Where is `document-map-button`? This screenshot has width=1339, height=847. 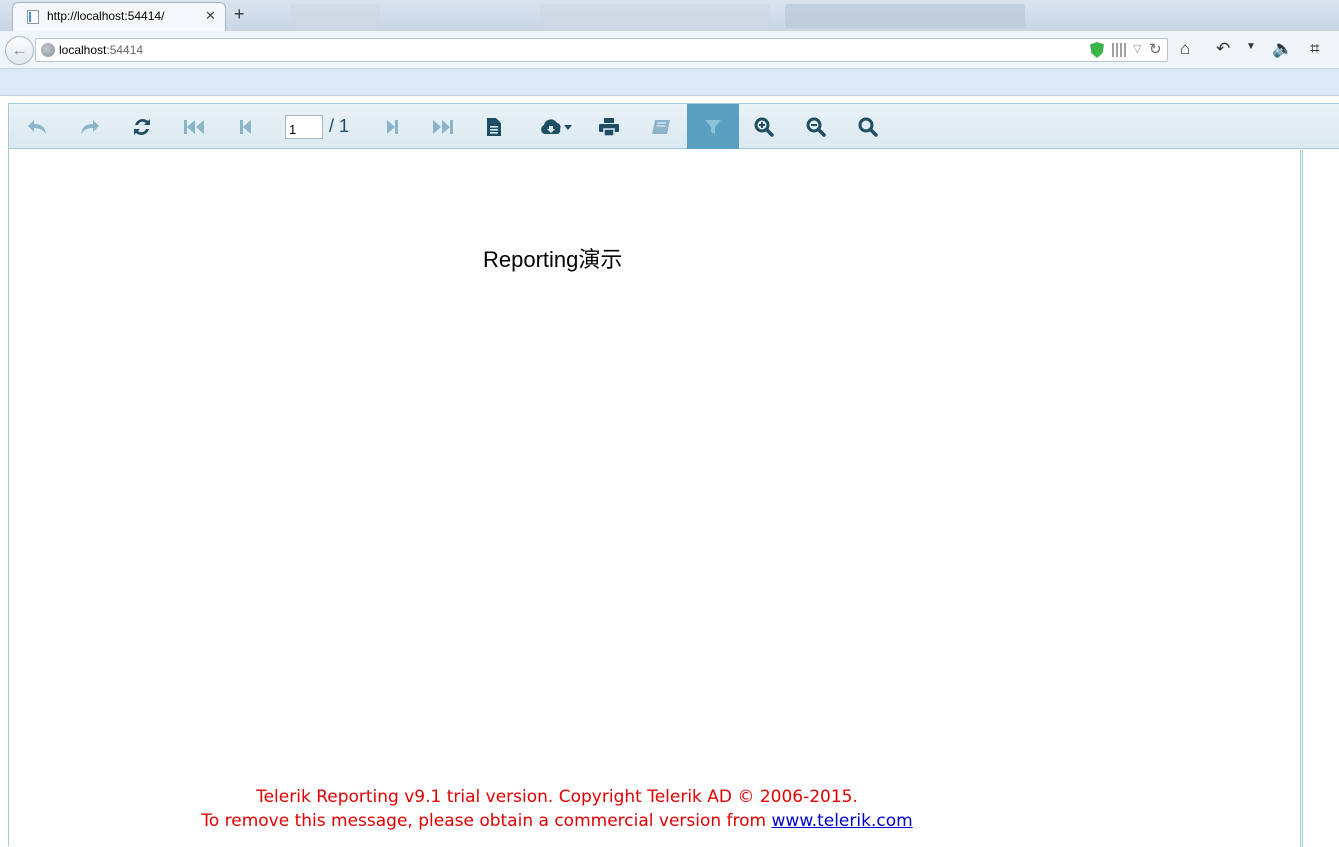 document-map-button is located at coordinates (494, 126).